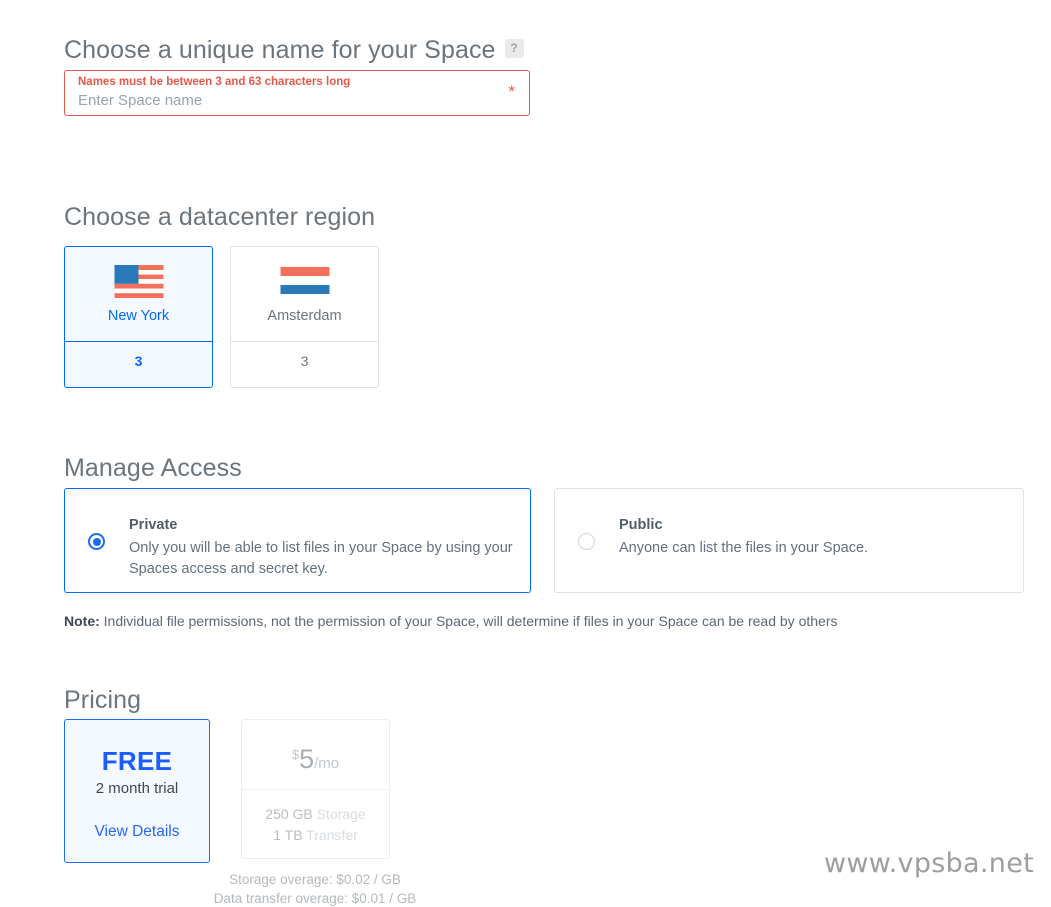  Describe the element at coordinates (295, 754) in the screenshot. I see `paid-plan-currency: $` at that location.